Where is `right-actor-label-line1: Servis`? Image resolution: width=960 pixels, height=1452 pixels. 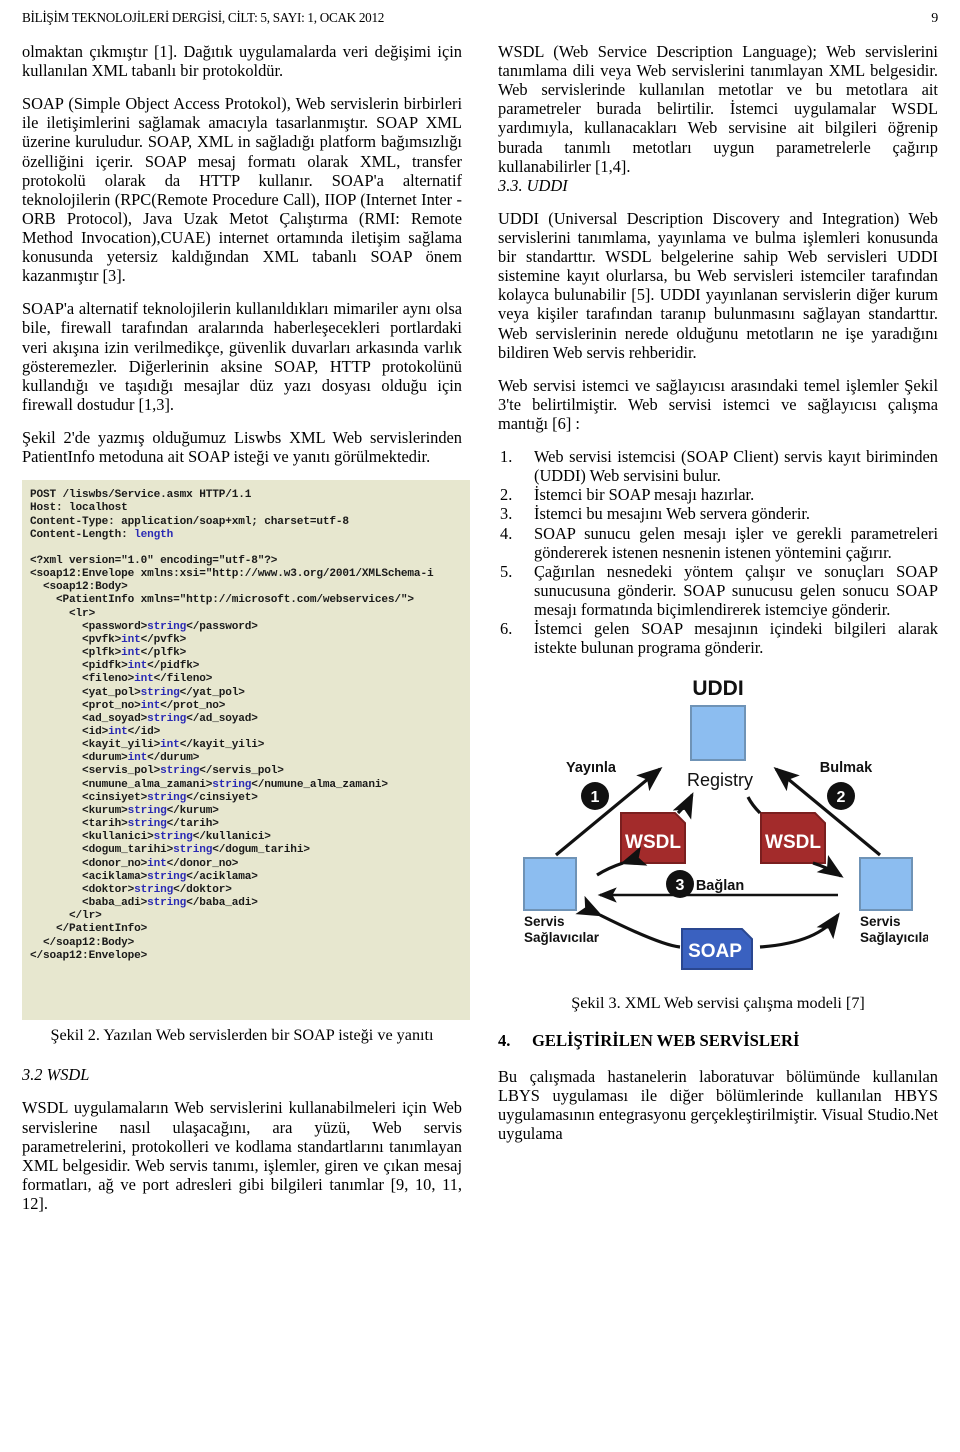
right-actor-label-line1: Servis is located at coordinates (880, 921).